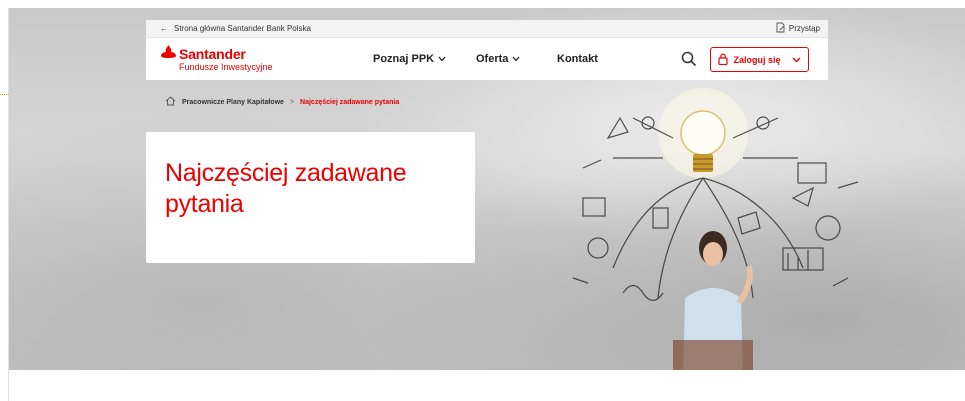 This screenshot has height=401, width=965. I want to click on back-to-bank-link: ← Strona główna Santander Bank Polska, so click(235, 28).